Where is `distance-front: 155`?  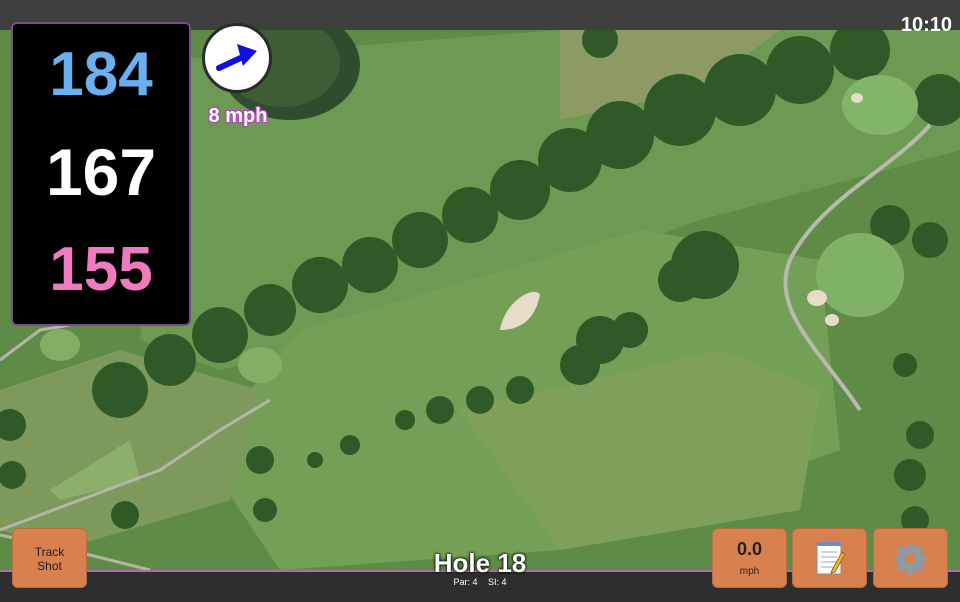 distance-front: 155 is located at coordinates (101, 269).